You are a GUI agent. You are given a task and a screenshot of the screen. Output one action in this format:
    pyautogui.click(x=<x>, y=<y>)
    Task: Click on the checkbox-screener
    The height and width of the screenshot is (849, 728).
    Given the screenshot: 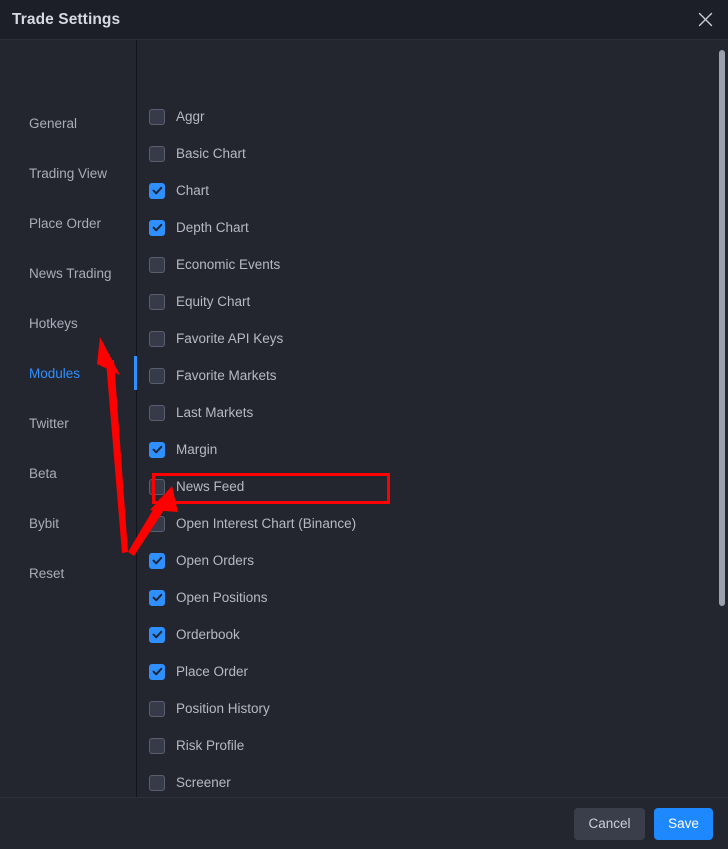 What is the action you would take?
    pyautogui.click(x=157, y=782)
    